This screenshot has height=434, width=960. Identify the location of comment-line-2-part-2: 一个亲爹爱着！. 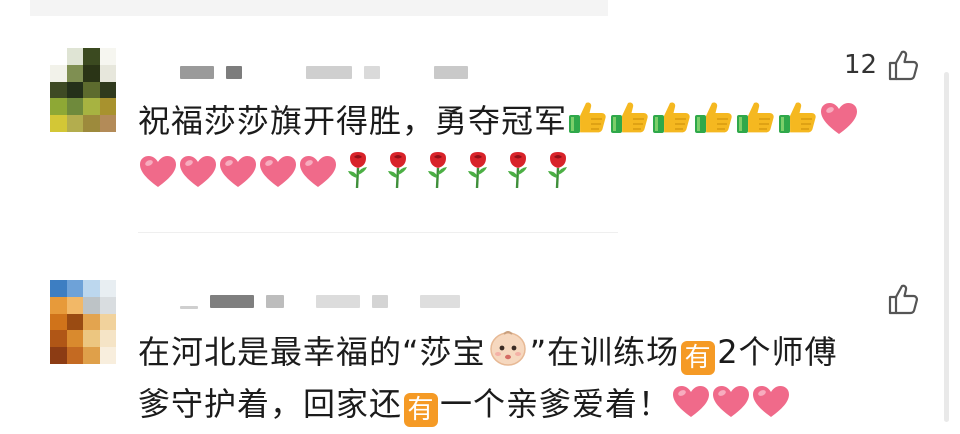
(556, 404).